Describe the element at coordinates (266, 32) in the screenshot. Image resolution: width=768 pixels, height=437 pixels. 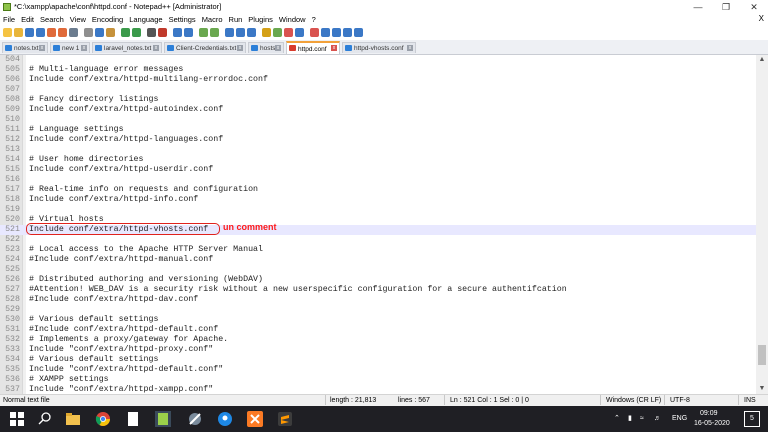
I see `user-language-icon` at that location.